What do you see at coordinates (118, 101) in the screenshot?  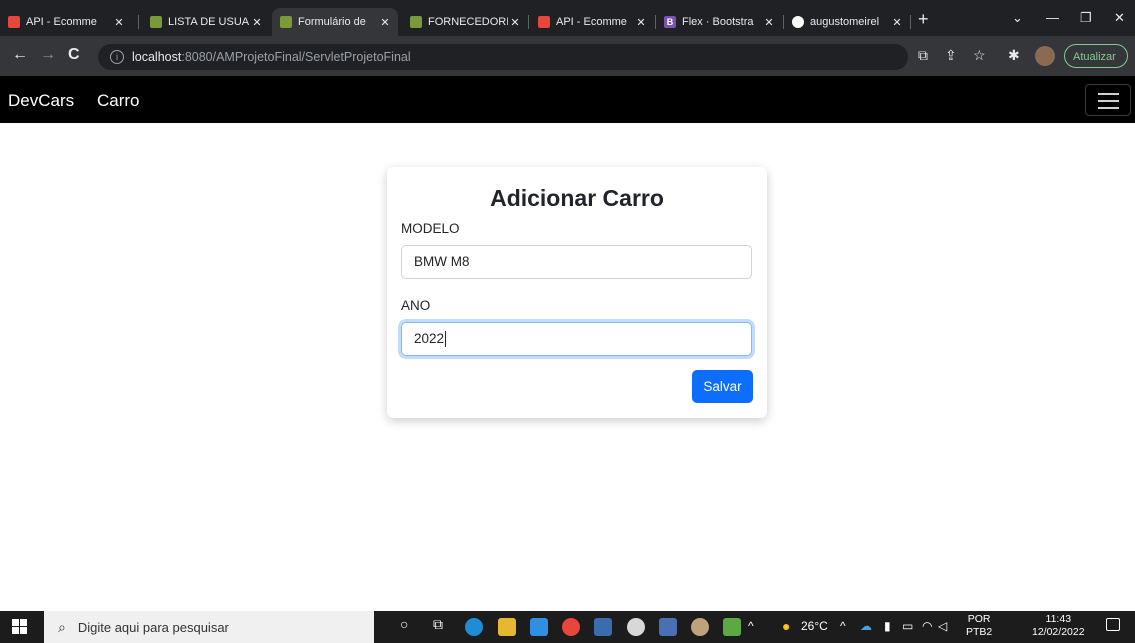 I see `nav-link-carro: Carro` at bounding box center [118, 101].